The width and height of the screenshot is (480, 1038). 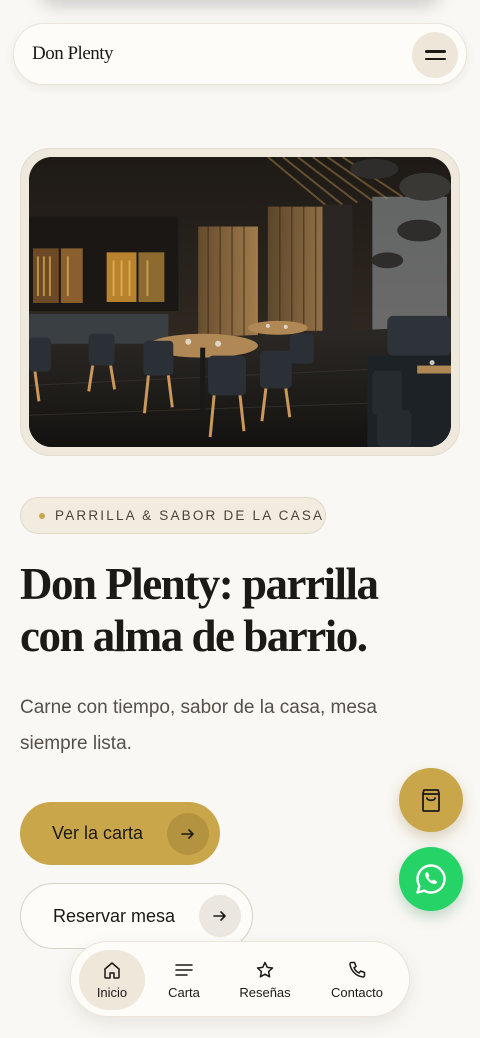 I want to click on nav-label-carta: Carta, so click(x=184, y=992).